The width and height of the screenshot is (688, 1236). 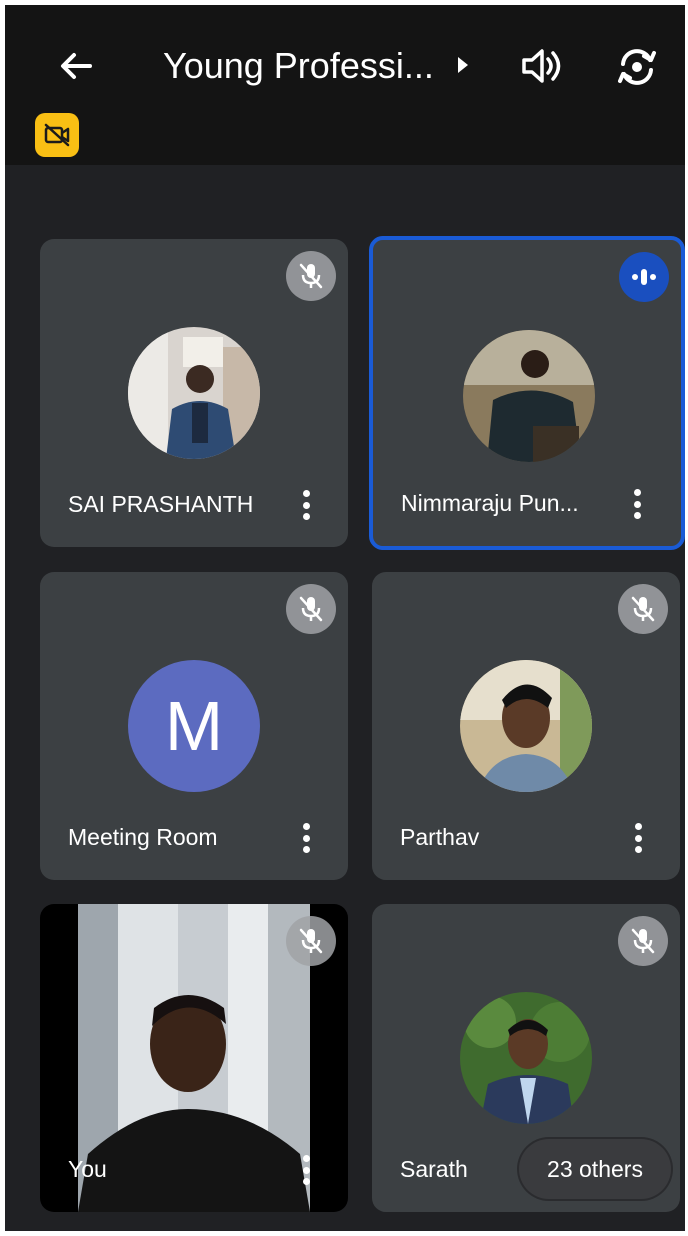 I want to click on arrow-left-icon, so click(x=76, y=66).